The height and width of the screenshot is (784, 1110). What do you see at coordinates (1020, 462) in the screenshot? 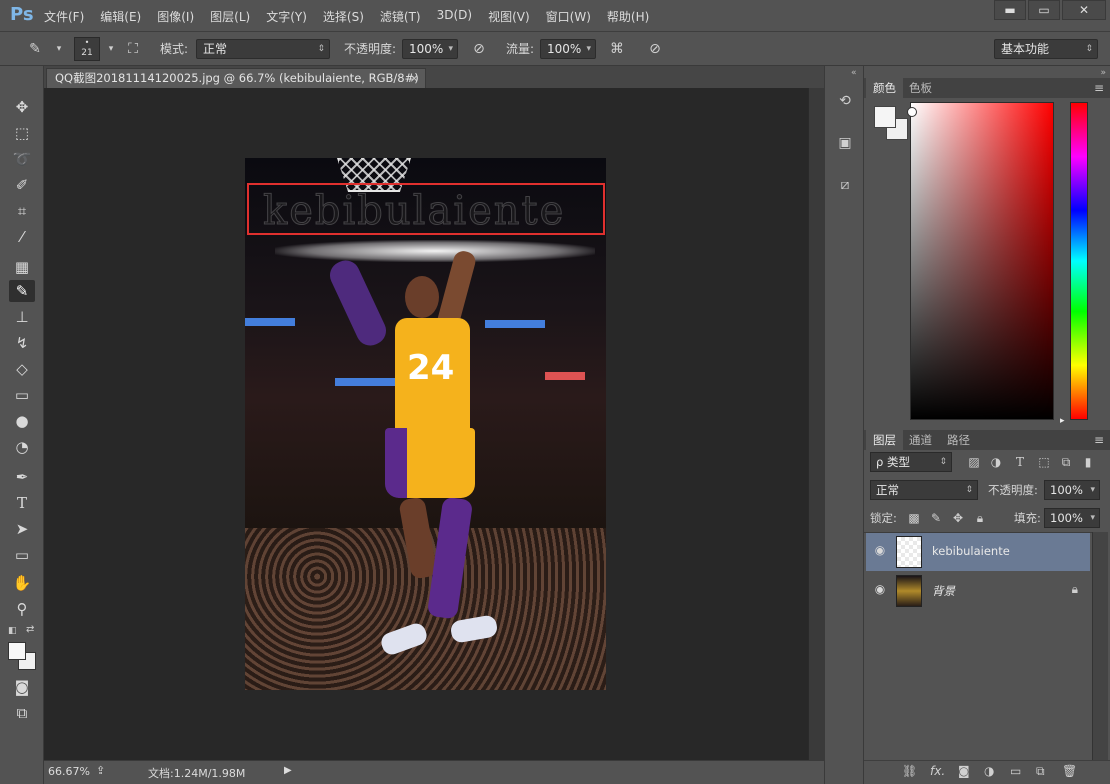
I see `type-filter-icon: T` at bounding box center [1020, 462].